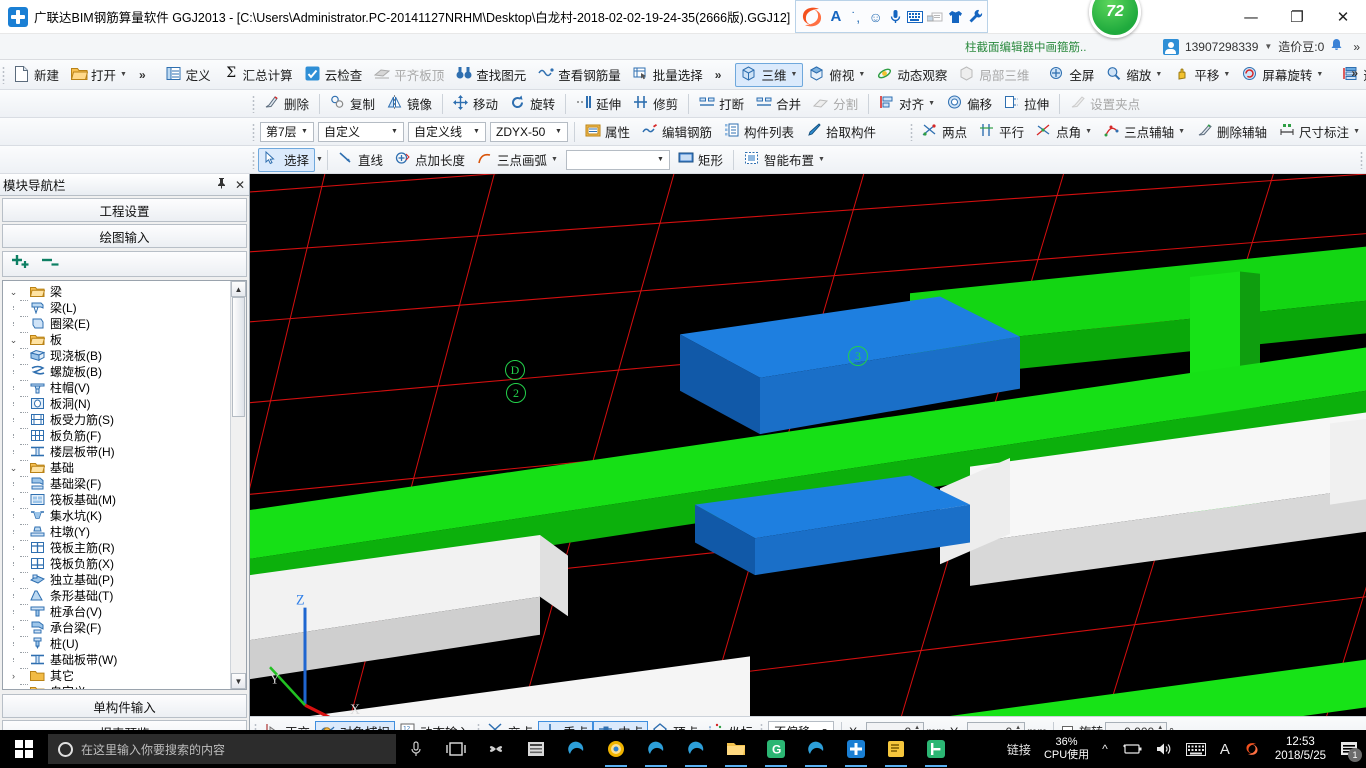 The image size is (1366, 768). Describe the element at coordinates (616, 749) in the screenshot. I see `app-clock-icon` at that location.